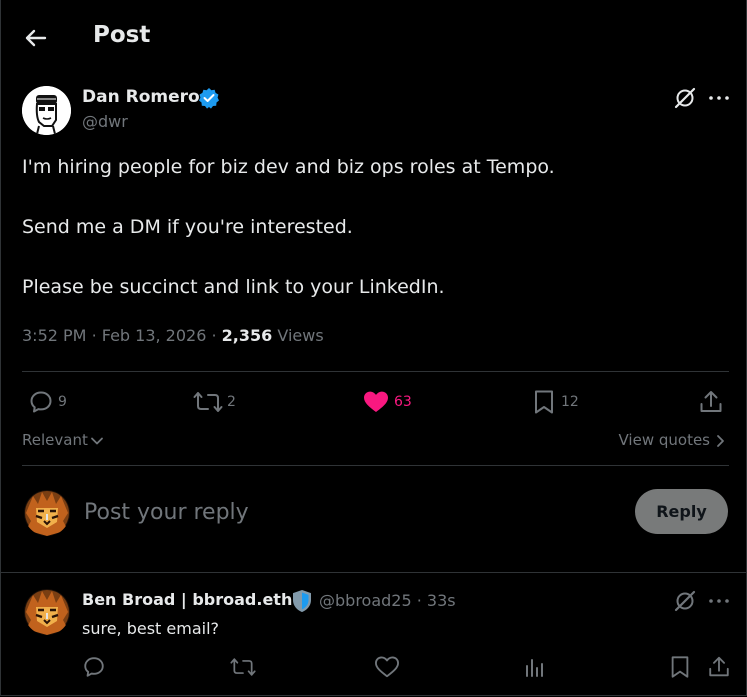 The height and width of the screenshot is (697, 747). What do you see at coordinates (555, 402) in the screenshot?
I see `bookmark-action: 12` at bounding box center [555, 402].